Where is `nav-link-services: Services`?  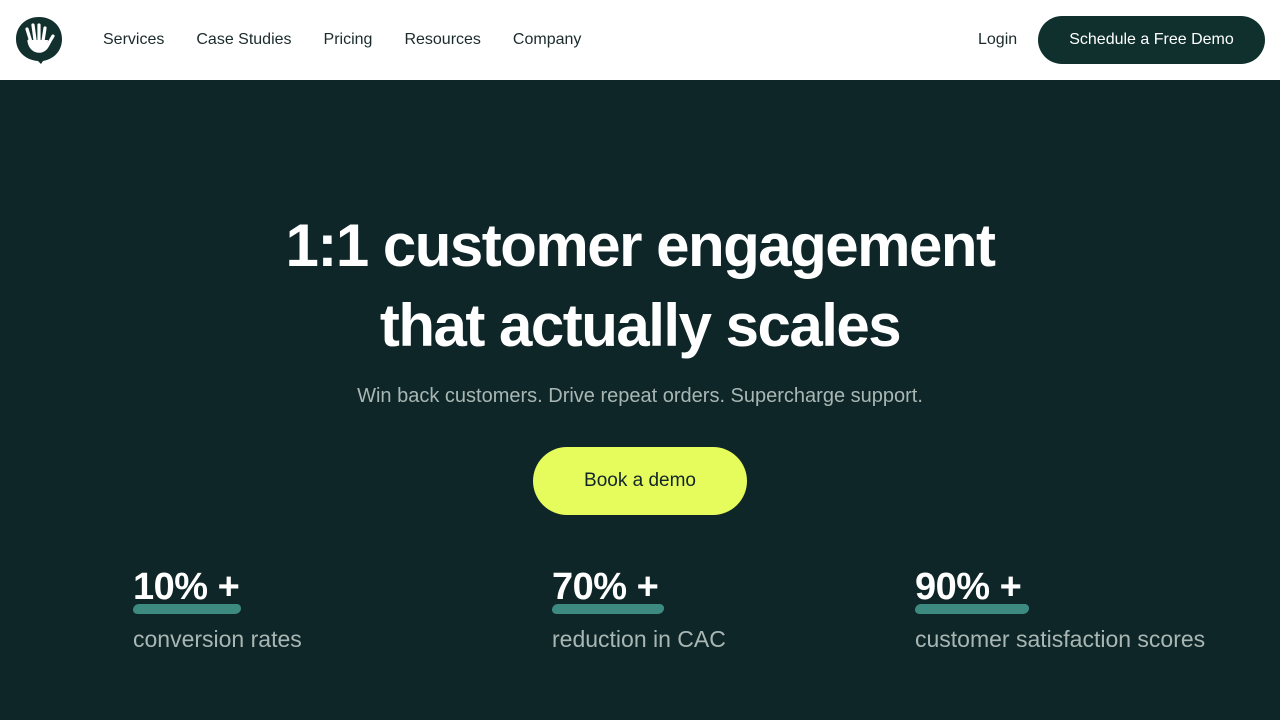
nav-link-services: Services is located at coordinates (133, 40).